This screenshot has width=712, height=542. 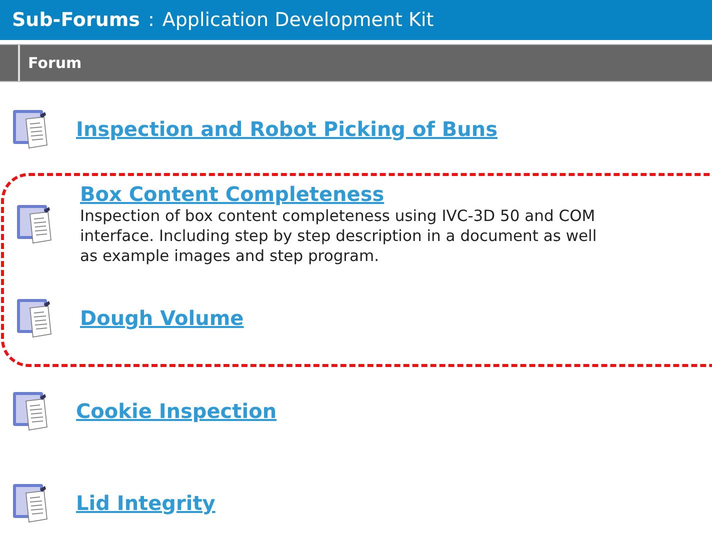 I want to click on forum-link: Dough Volume, so click(x=162, y=318).